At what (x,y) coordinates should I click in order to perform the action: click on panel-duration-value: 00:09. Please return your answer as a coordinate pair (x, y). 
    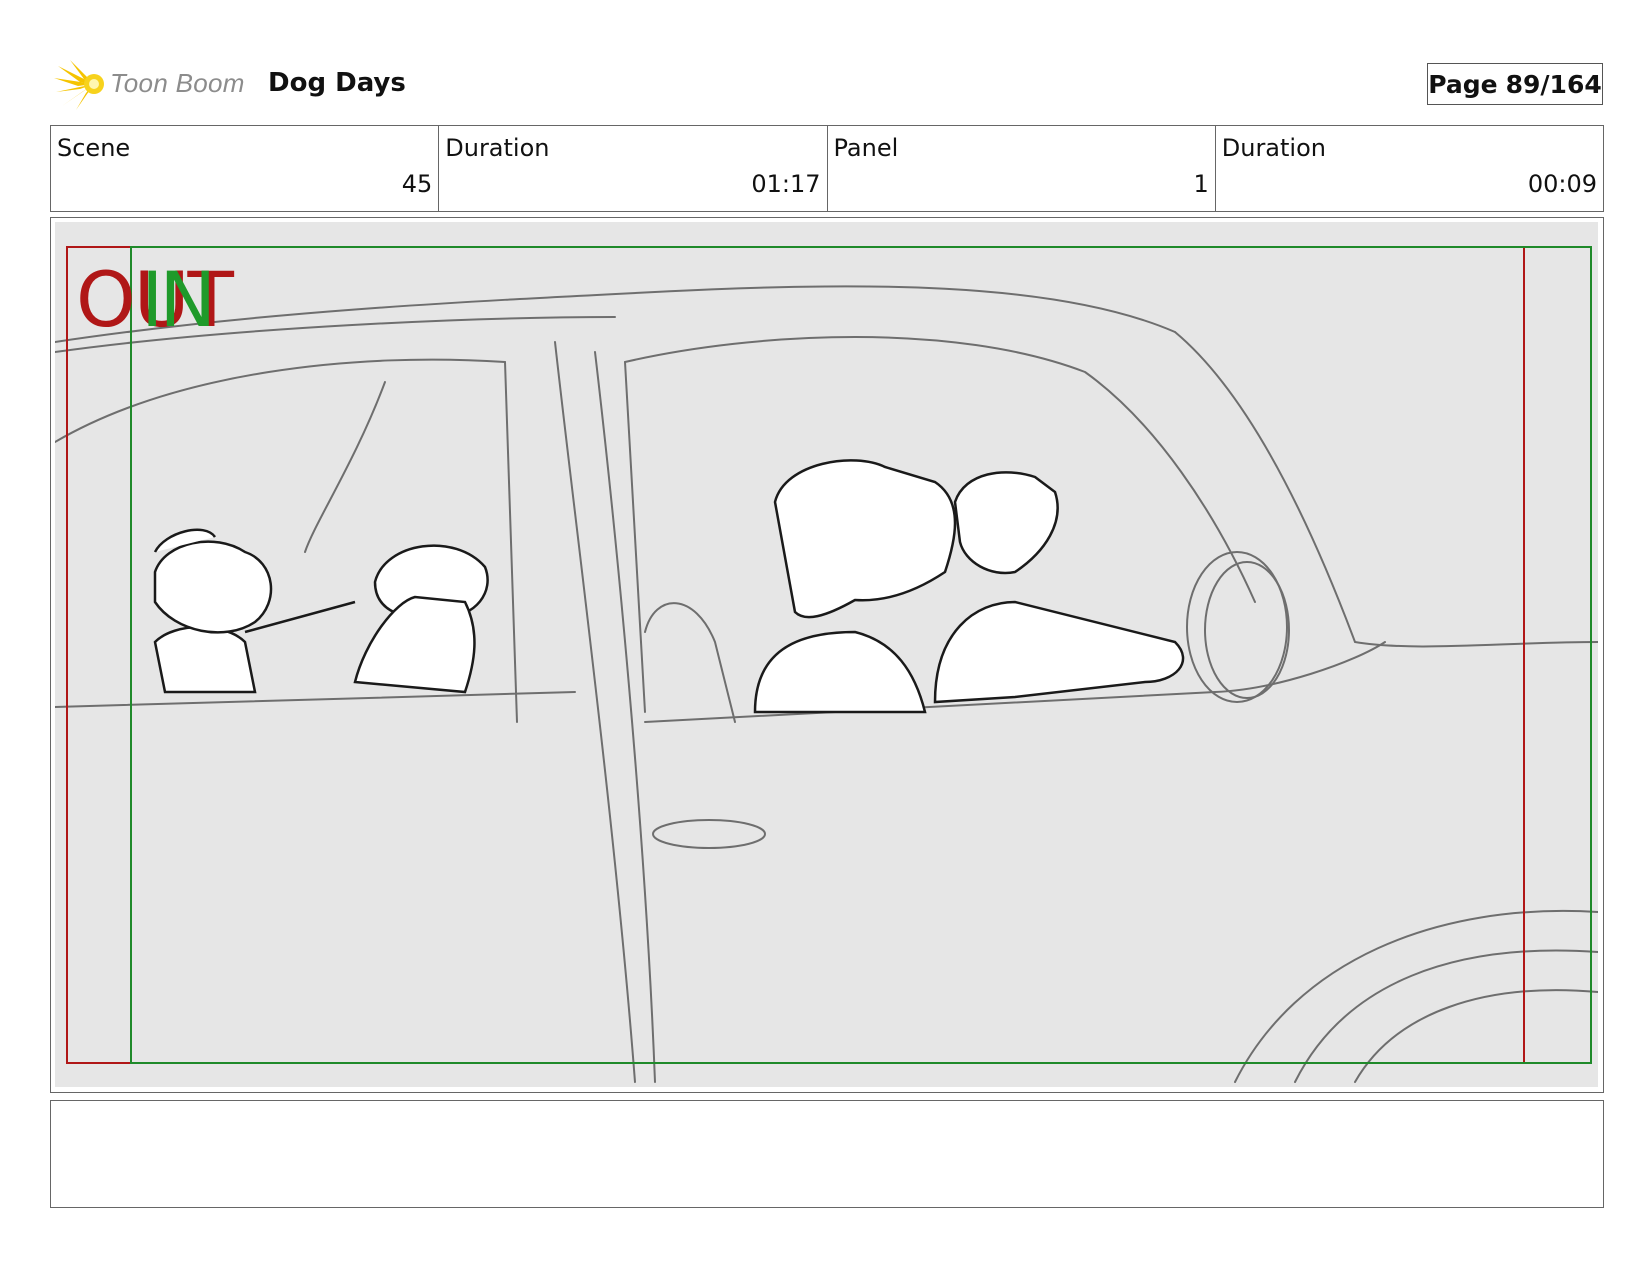
    Looking at the image, I should click on (1562, 184).